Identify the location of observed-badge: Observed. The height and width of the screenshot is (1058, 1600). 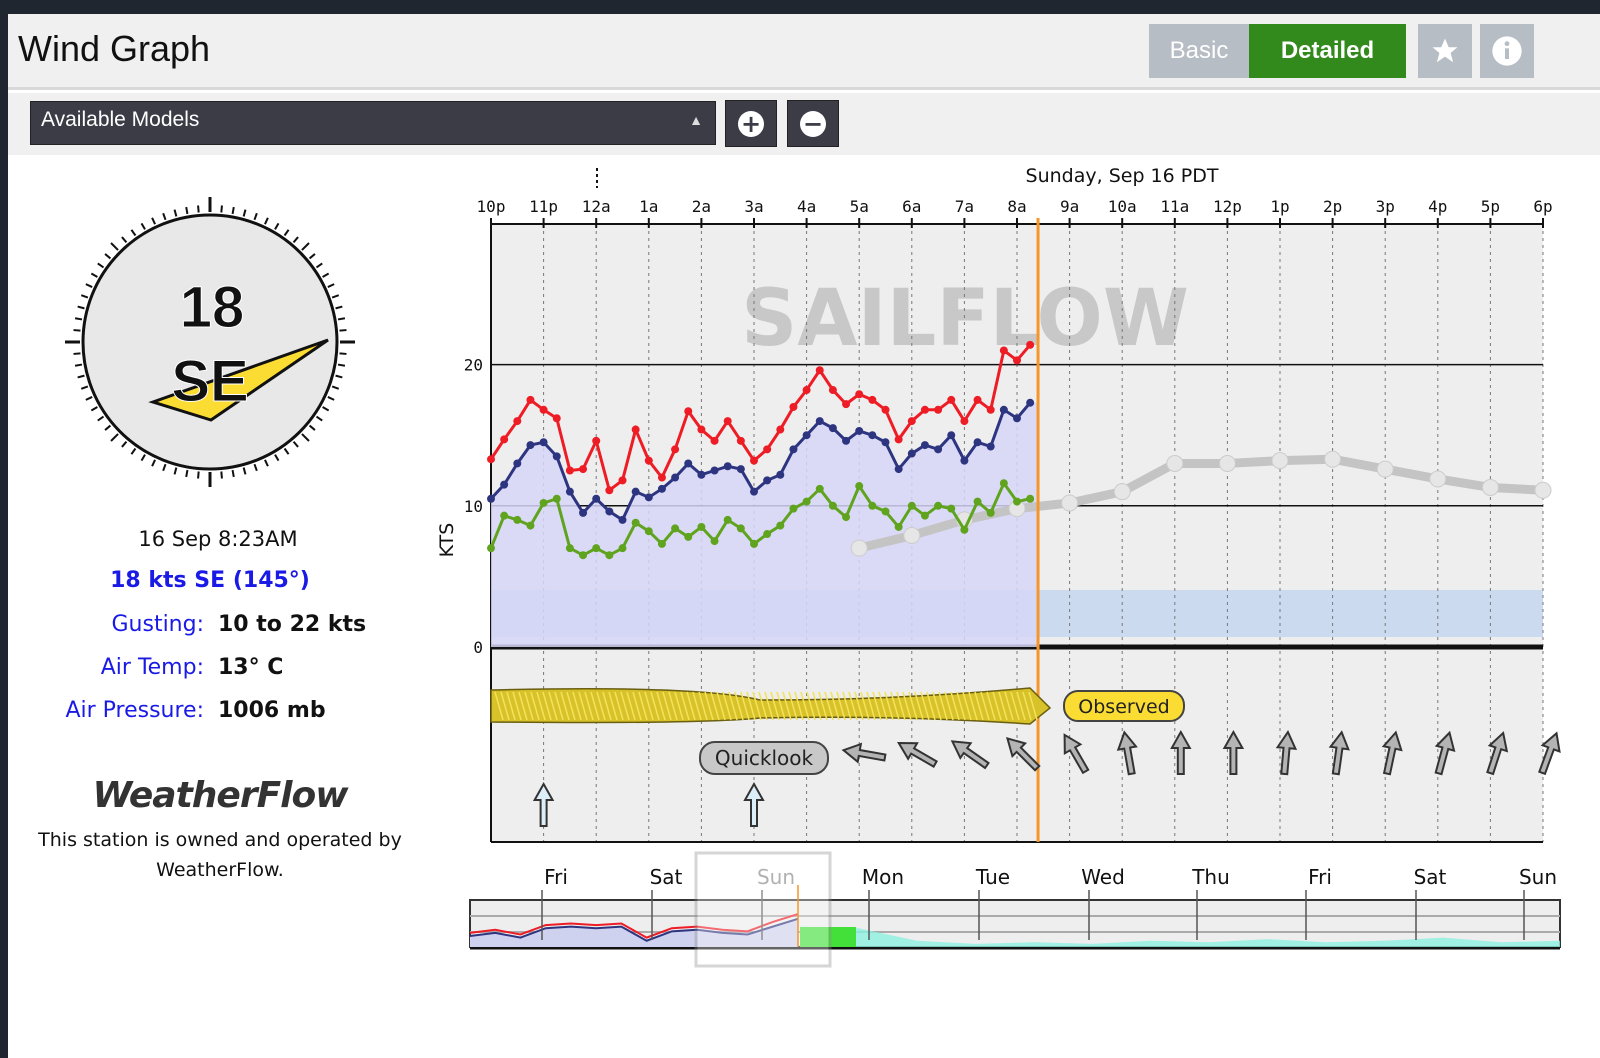
(1124, 706).